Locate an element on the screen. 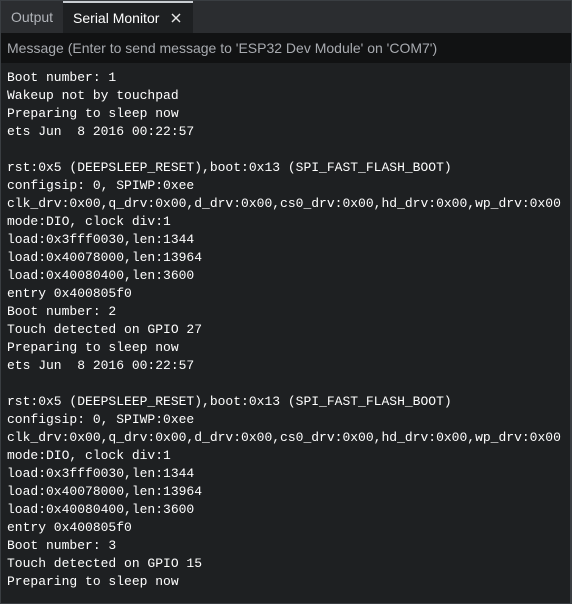  tab-output-label: Output is located at coordinates (32, 17).